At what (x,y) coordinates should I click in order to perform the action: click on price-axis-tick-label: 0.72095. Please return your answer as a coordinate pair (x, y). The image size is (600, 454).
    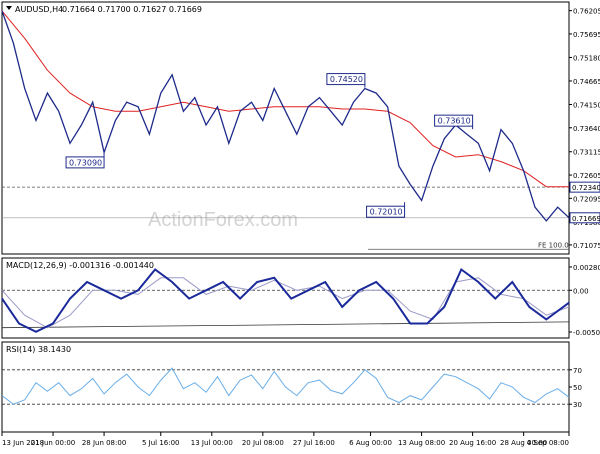
    Looking at the image, I should click on (586, 199).